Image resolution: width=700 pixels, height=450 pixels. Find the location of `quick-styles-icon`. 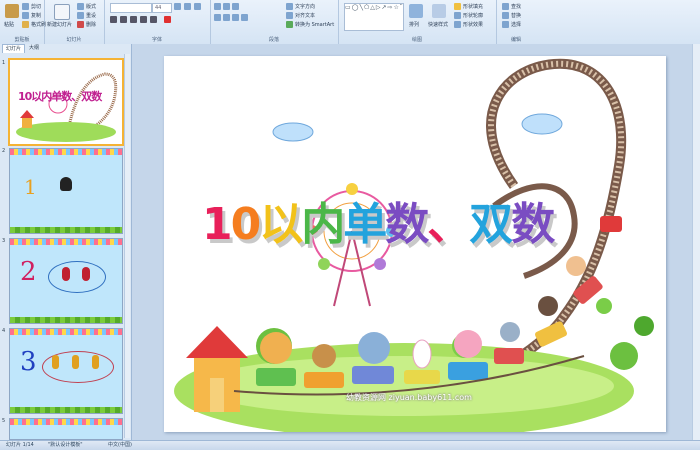

quick-styles-icon is located at coordinates (439, 11).